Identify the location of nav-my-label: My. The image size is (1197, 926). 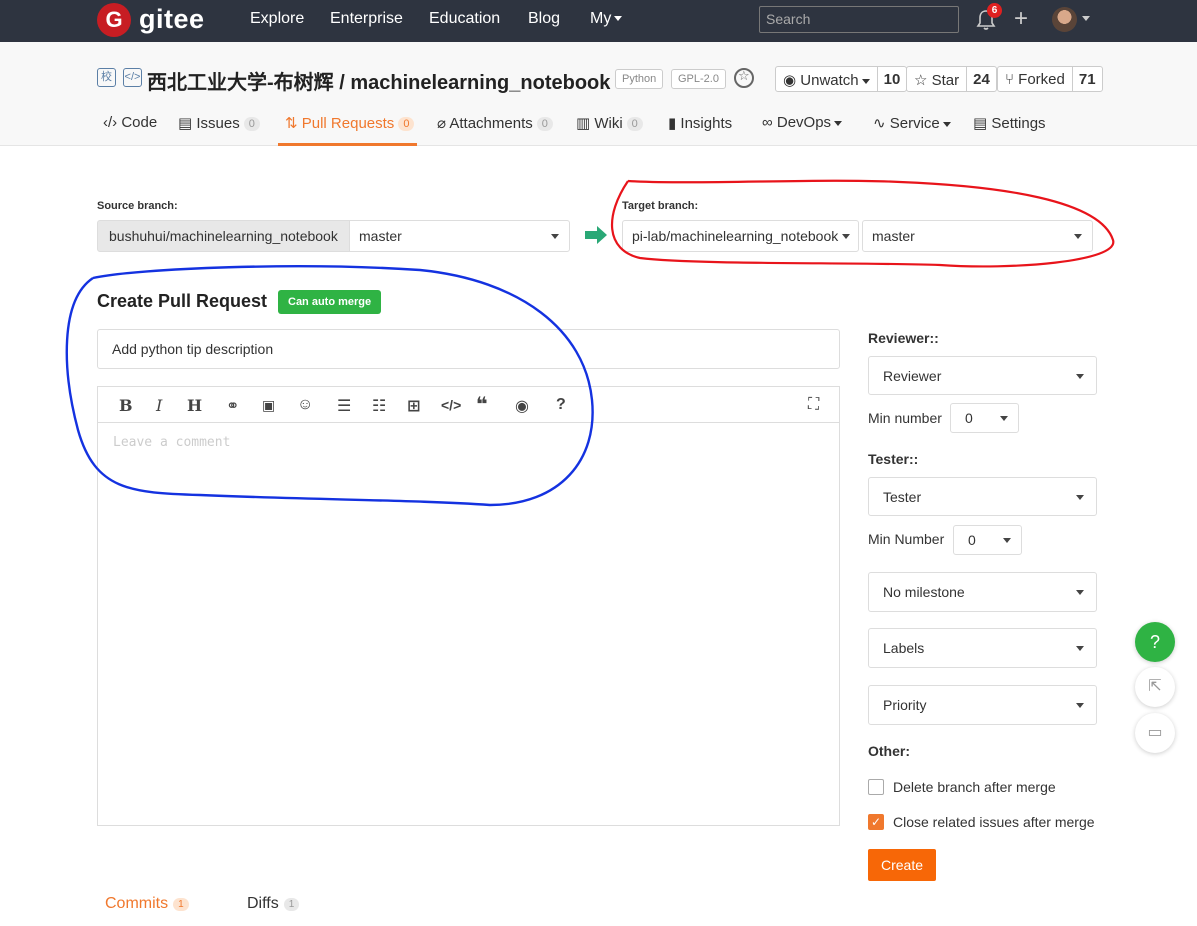
(601, 18).